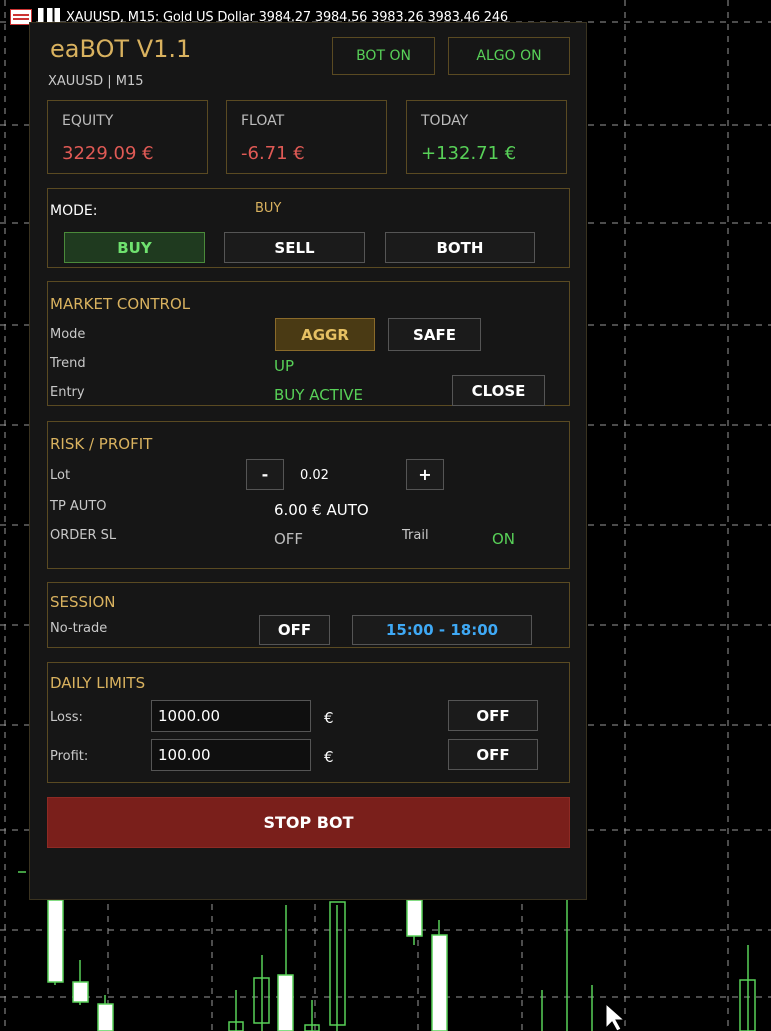  What do you see at coordinates (60, 475) in the screenshot?
I see `lot-label: Lot` at bounding box center [60, 475].